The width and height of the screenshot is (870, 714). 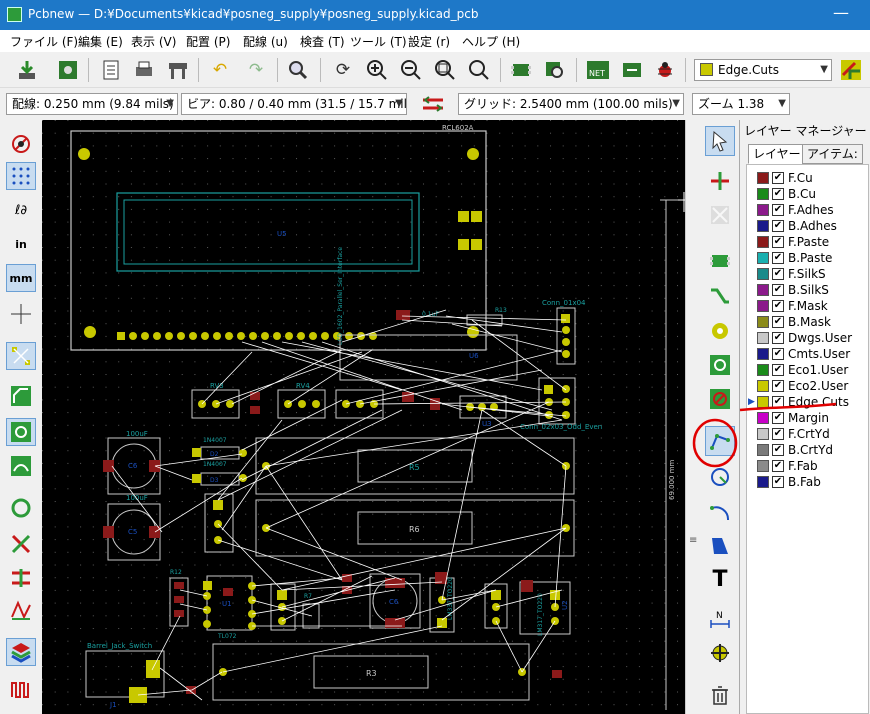 I want to click on layer-row: ✔ B.Paste, so click(x=808, y=258).